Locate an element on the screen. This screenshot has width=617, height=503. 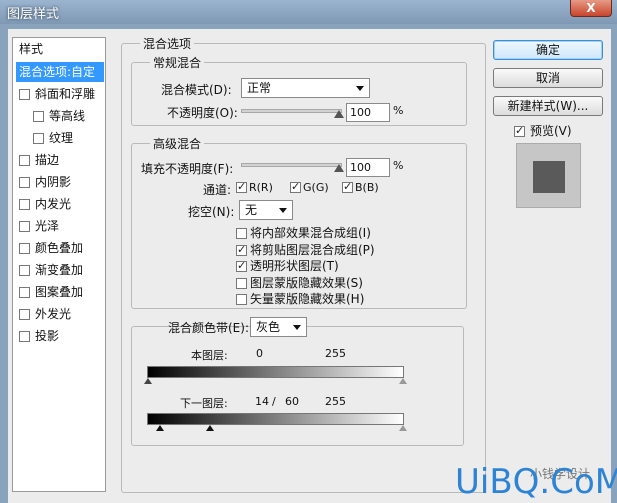
opacity-slider-track is located at coordinates (291, 111).